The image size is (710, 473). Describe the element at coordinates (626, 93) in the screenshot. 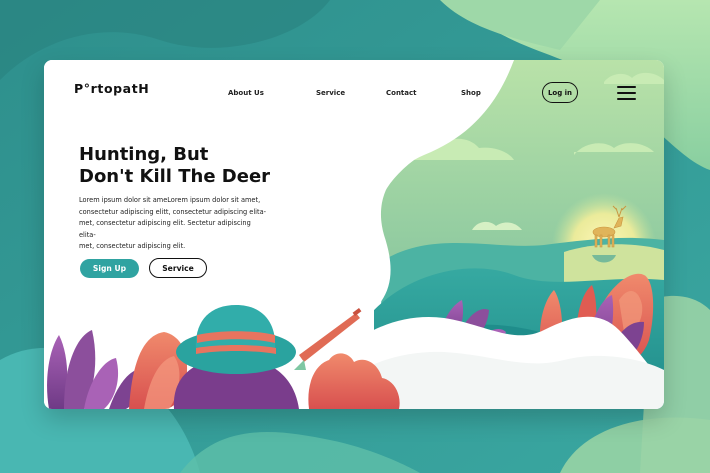

I see `hamburger-menu-icon` at that location.